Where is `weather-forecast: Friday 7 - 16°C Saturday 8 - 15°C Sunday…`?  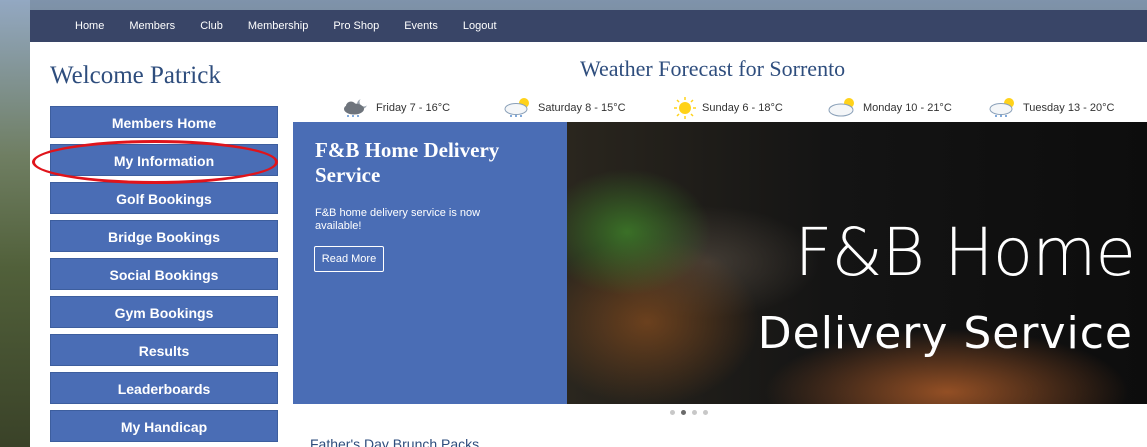
weather-forecast: Friday 7 - 16°C Saturday 8 - 15°C Sunday… is located at coordinates (744, 108).